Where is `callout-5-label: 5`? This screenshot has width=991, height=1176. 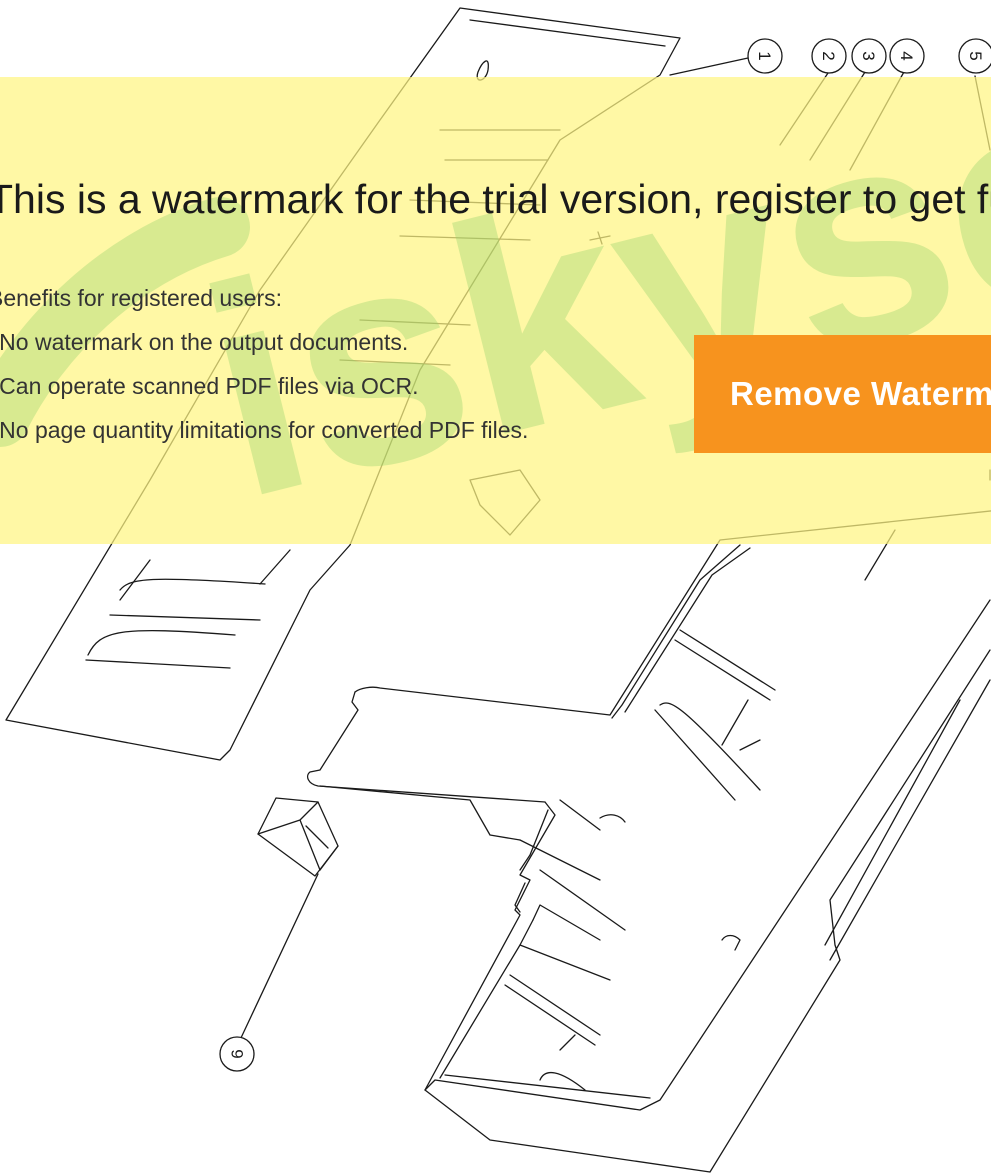
callout-5-label: 5 is located at coordinates (975, 55).